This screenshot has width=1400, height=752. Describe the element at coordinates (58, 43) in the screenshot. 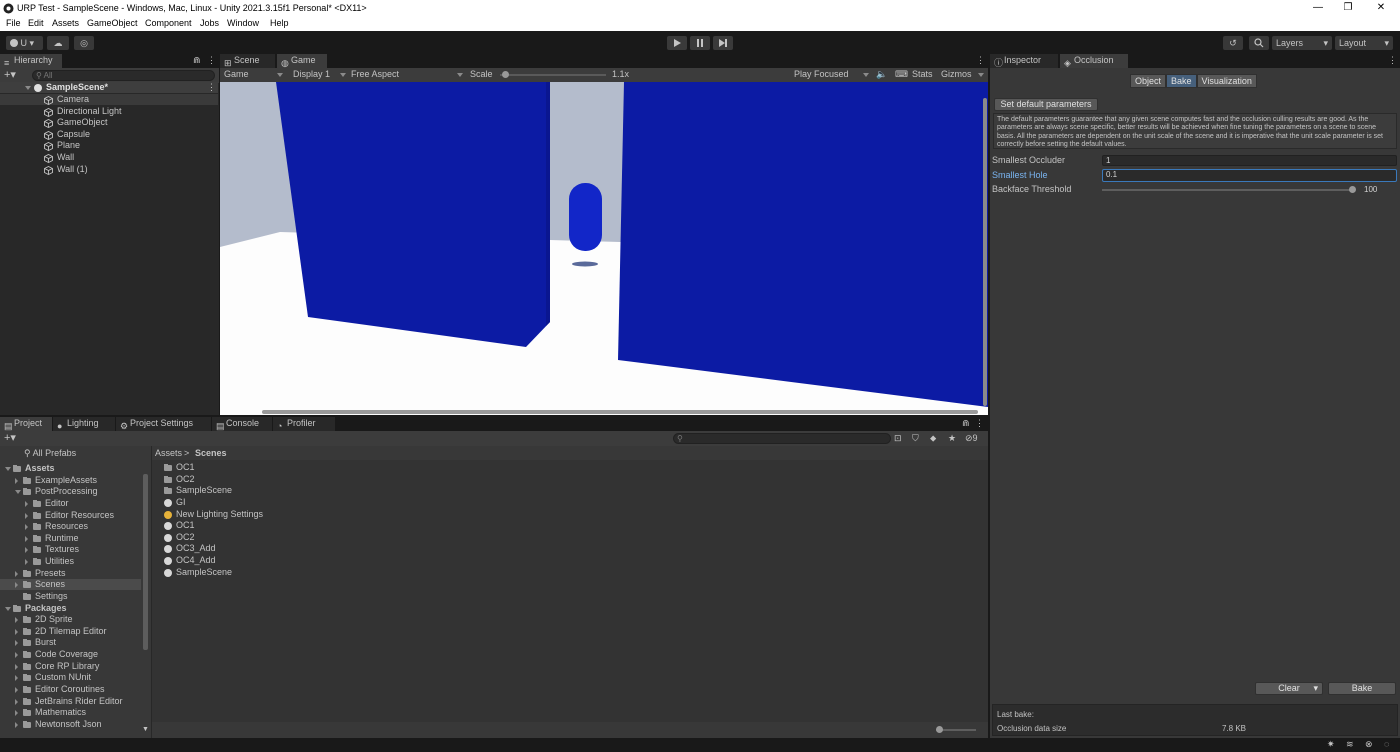

I see `cloud-button: ☁` at that location.